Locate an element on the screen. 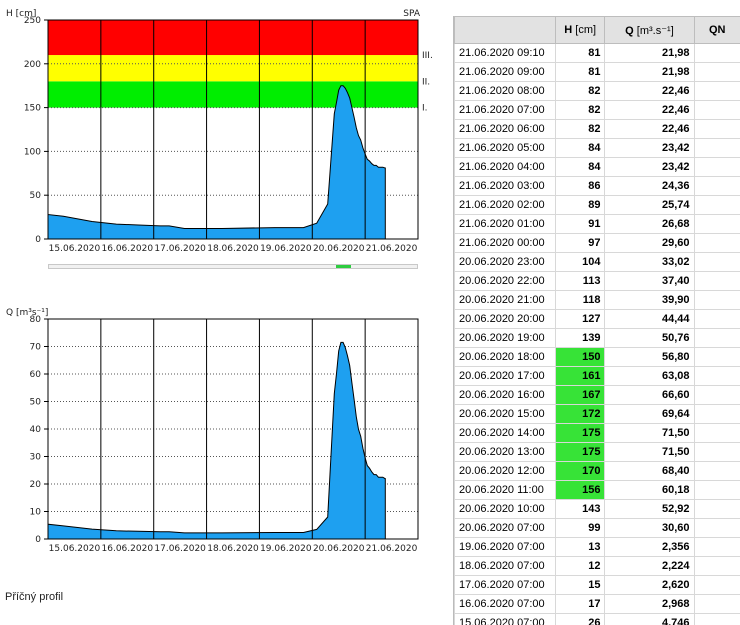 The image size is (740, 625). table-row: 21.06.2020 04:00 84 23,42 is located at coordinates (597, 167).